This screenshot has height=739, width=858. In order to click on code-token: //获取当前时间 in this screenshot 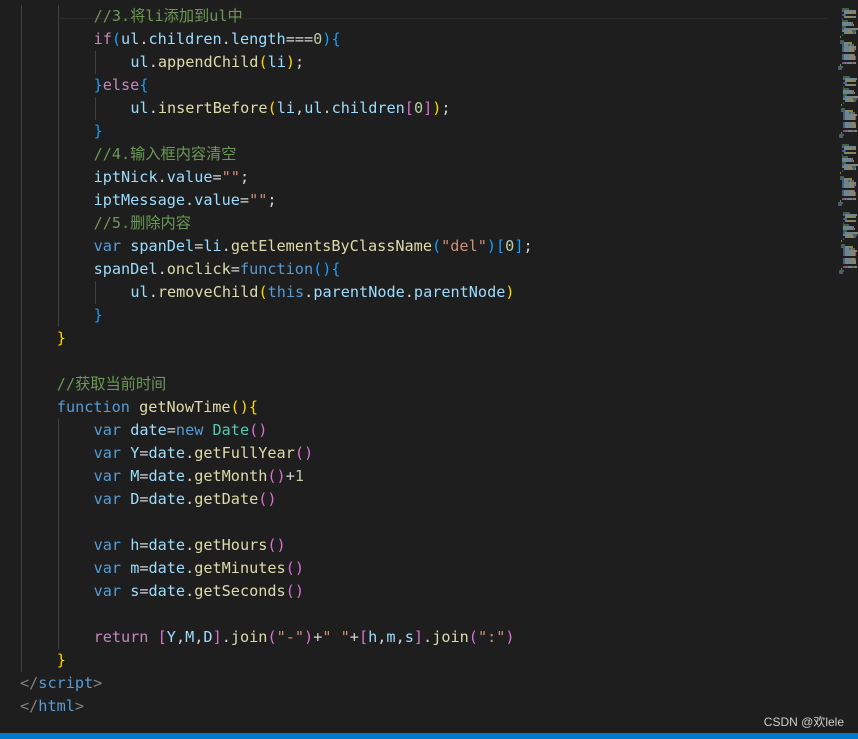, I will do `click(111, 383)`.